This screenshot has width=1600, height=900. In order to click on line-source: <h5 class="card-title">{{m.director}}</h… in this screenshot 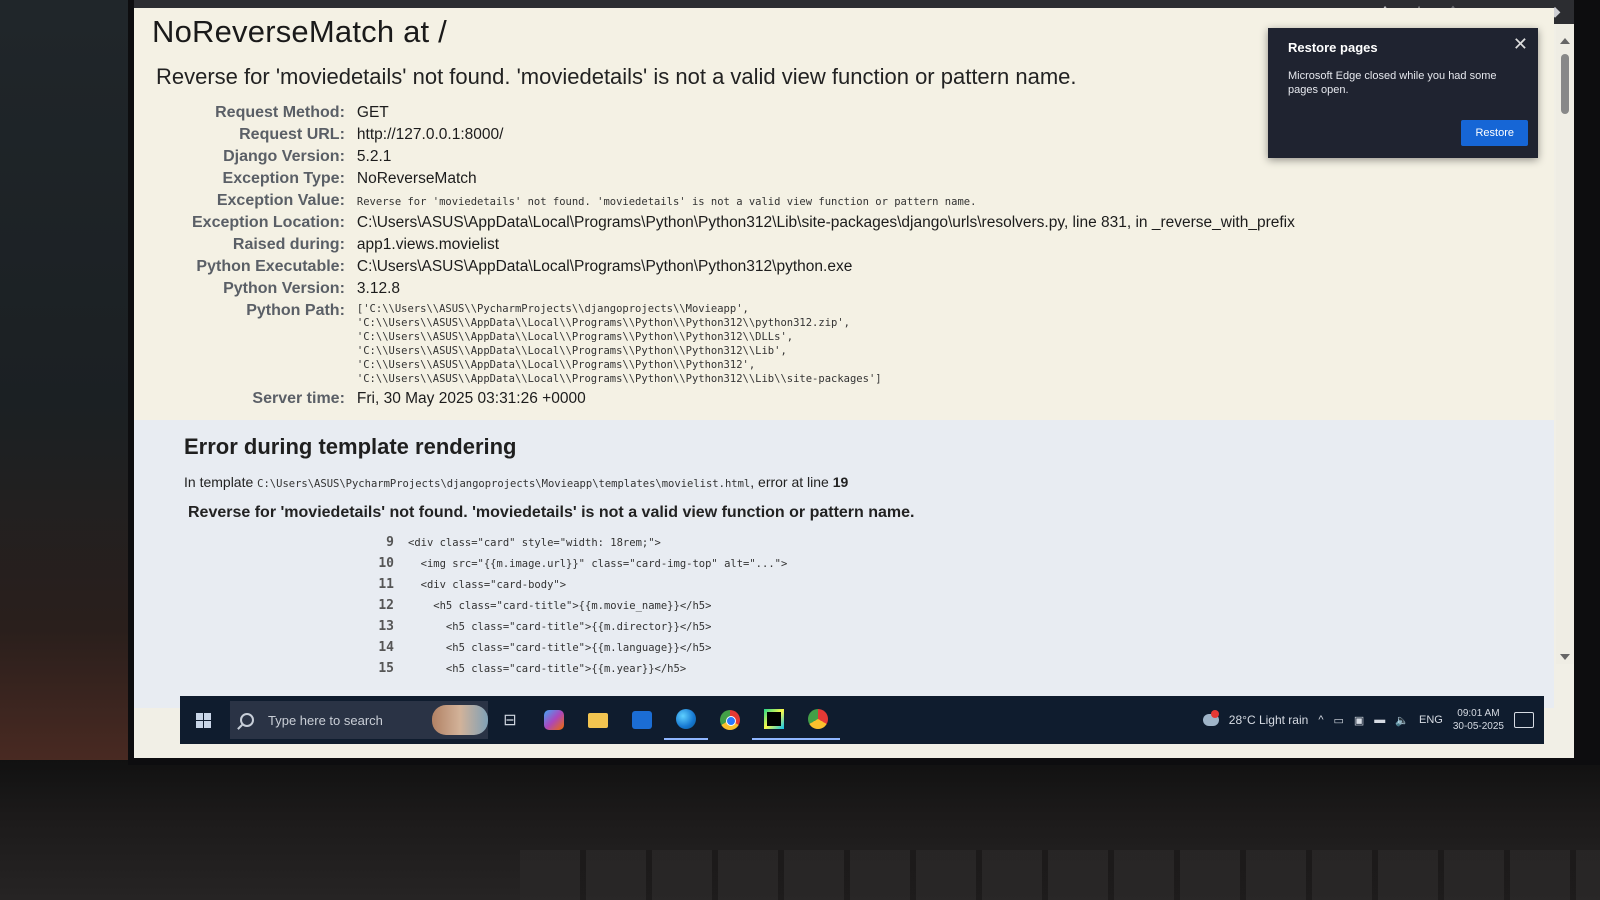, I will do `click(560, 626)`.